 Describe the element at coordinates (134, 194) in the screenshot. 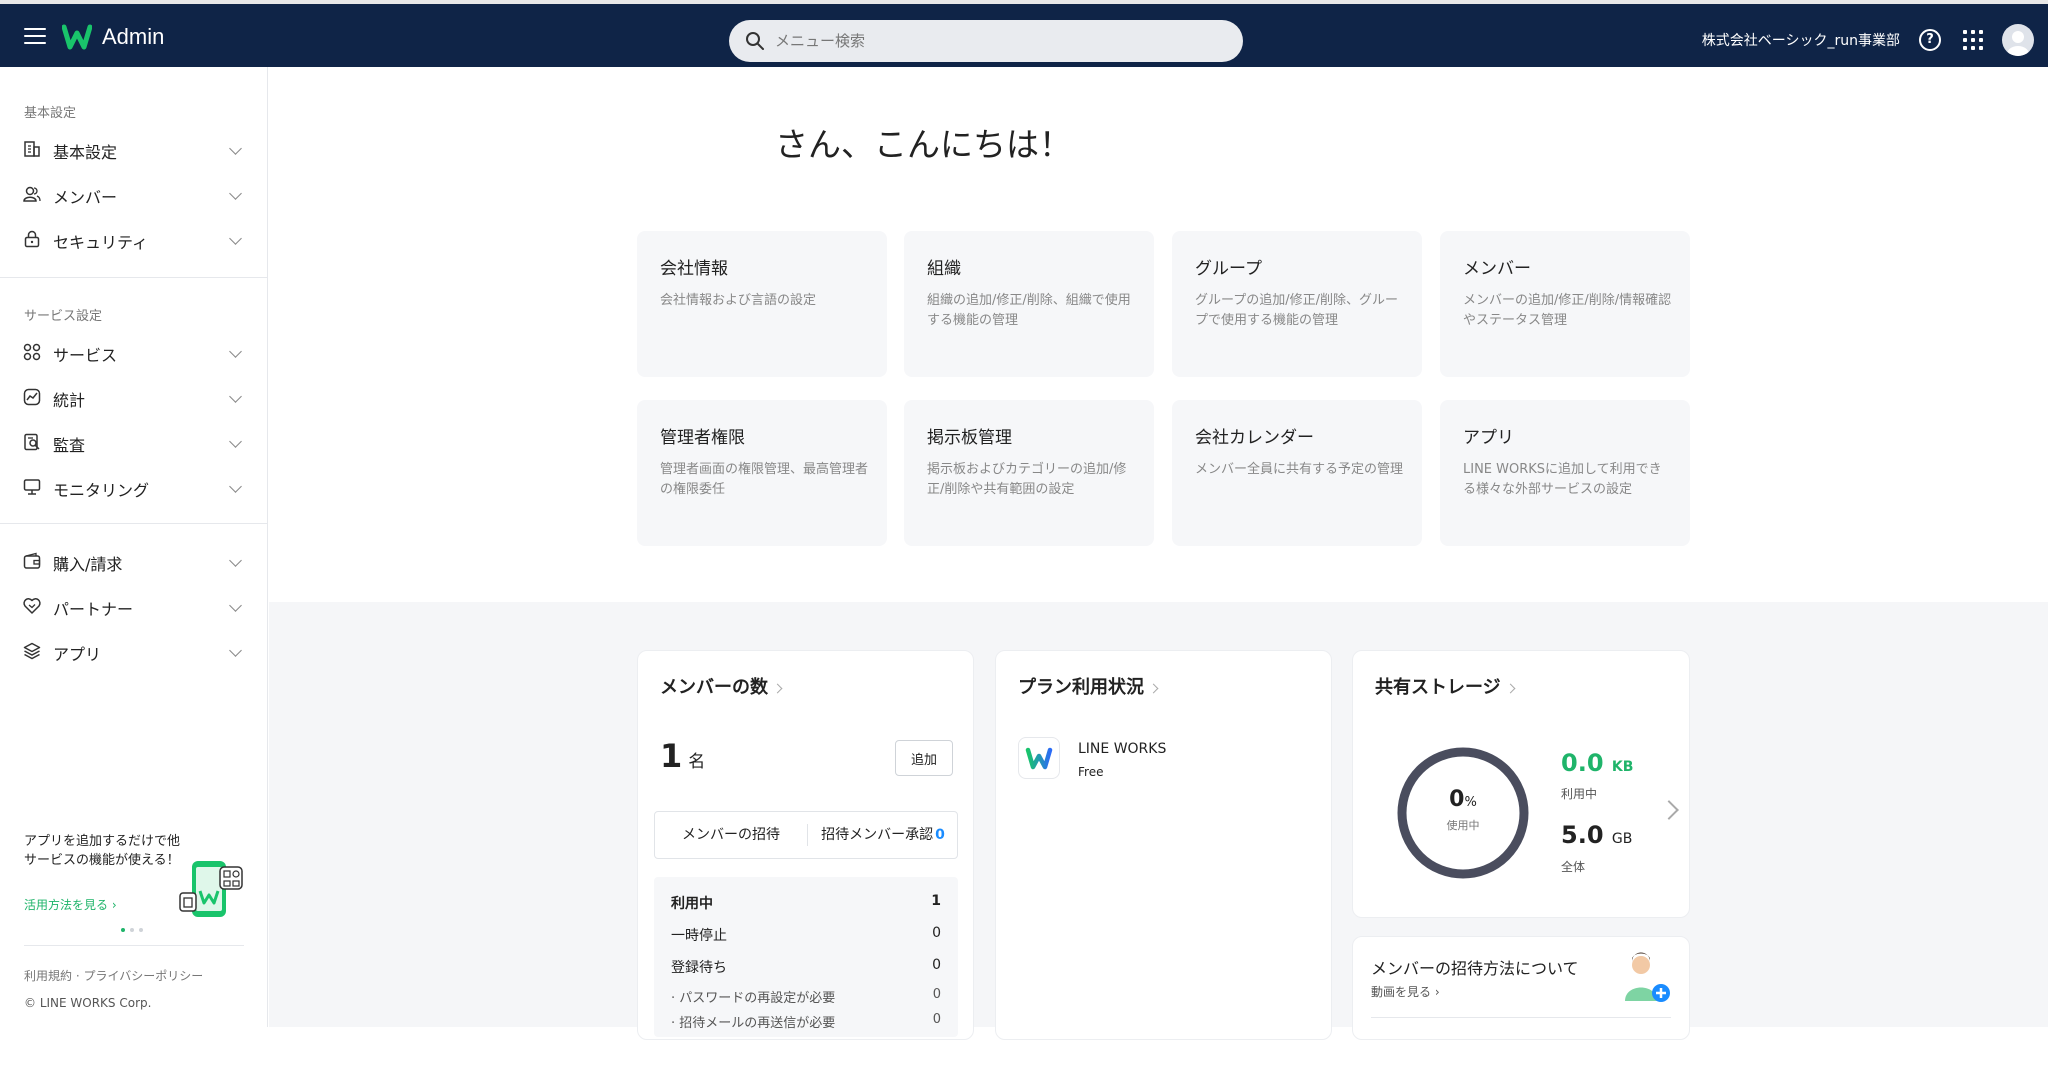

I see `sidebar-item-members: メンバー` at that location.